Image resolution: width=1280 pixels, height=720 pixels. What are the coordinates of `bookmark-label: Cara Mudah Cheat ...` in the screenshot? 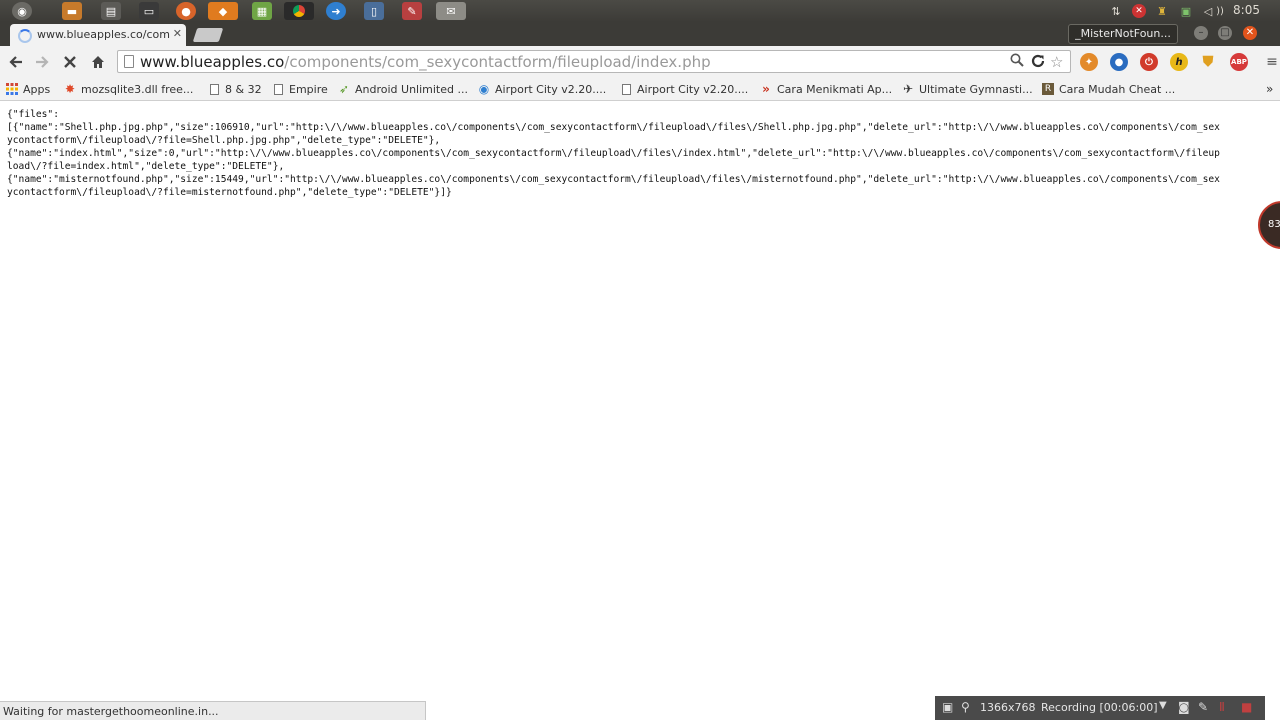 It's located at (1117, 89).